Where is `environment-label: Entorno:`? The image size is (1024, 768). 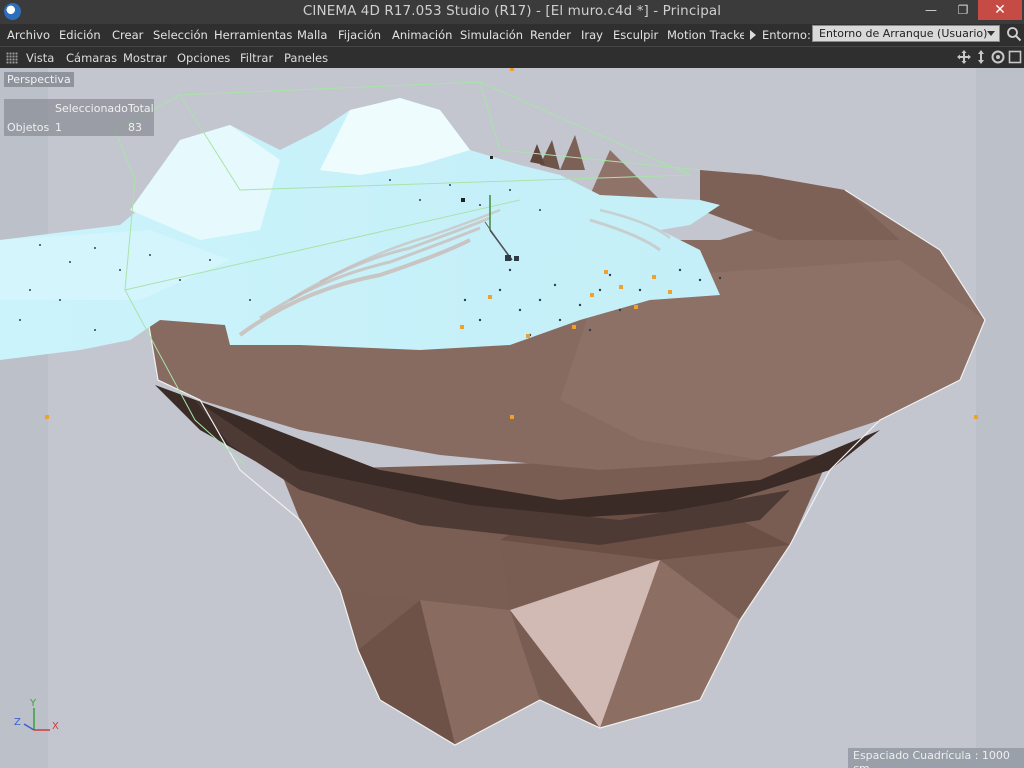 environment-label: Entorno: is located at coordinates (786, 35).